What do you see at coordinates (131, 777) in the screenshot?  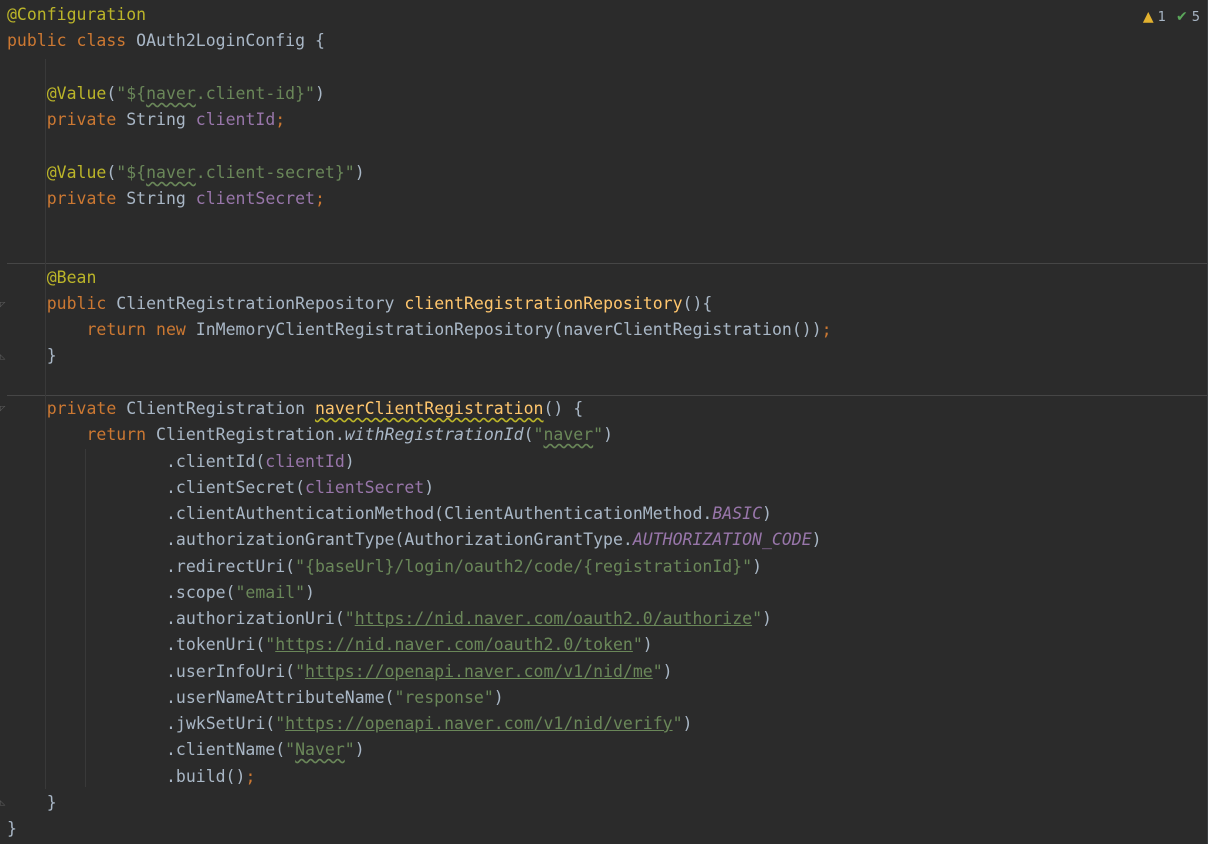 I see `code-line: .build();` at bounding box center [131, 777].